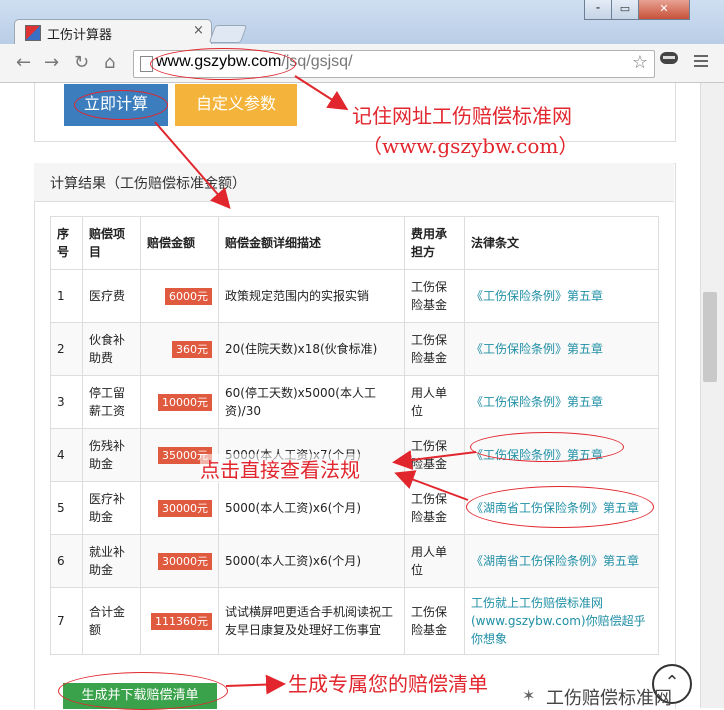  Describe the element at coordinates (33, 33) in the screenshot. I see `favicon-icon` at that location.